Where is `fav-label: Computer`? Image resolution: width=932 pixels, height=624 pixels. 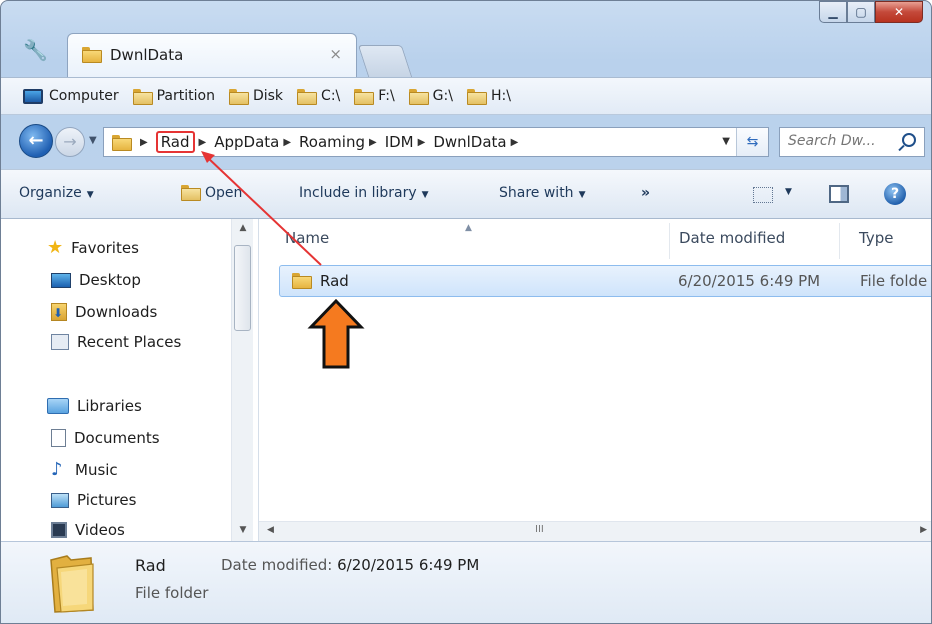
fav-label: Computer is located at coordinates (84, 96).